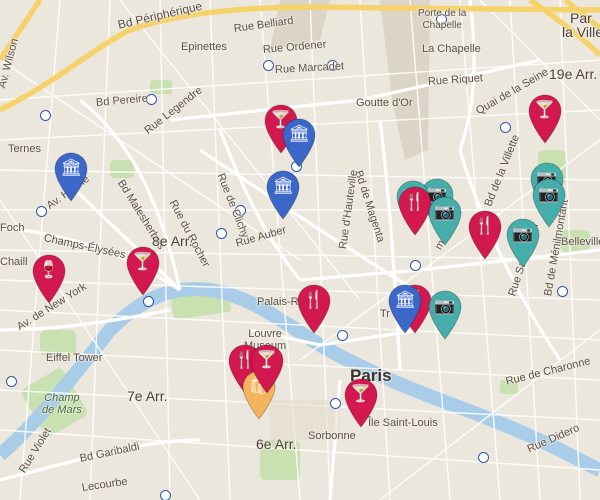 The height and width of the screenshot is (500, 600). Describe the element at coordinates (332, 436) in the screenshot. I see `place-label: Sorbonne` at that location.